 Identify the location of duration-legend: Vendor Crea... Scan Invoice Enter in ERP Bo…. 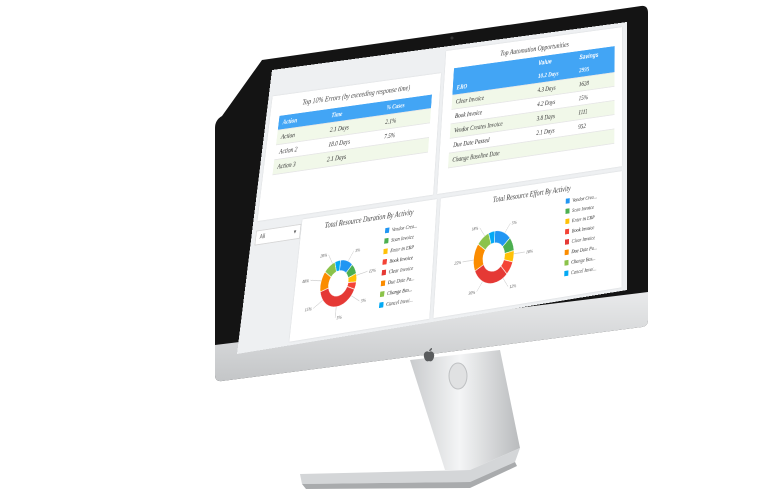
(398, 265).